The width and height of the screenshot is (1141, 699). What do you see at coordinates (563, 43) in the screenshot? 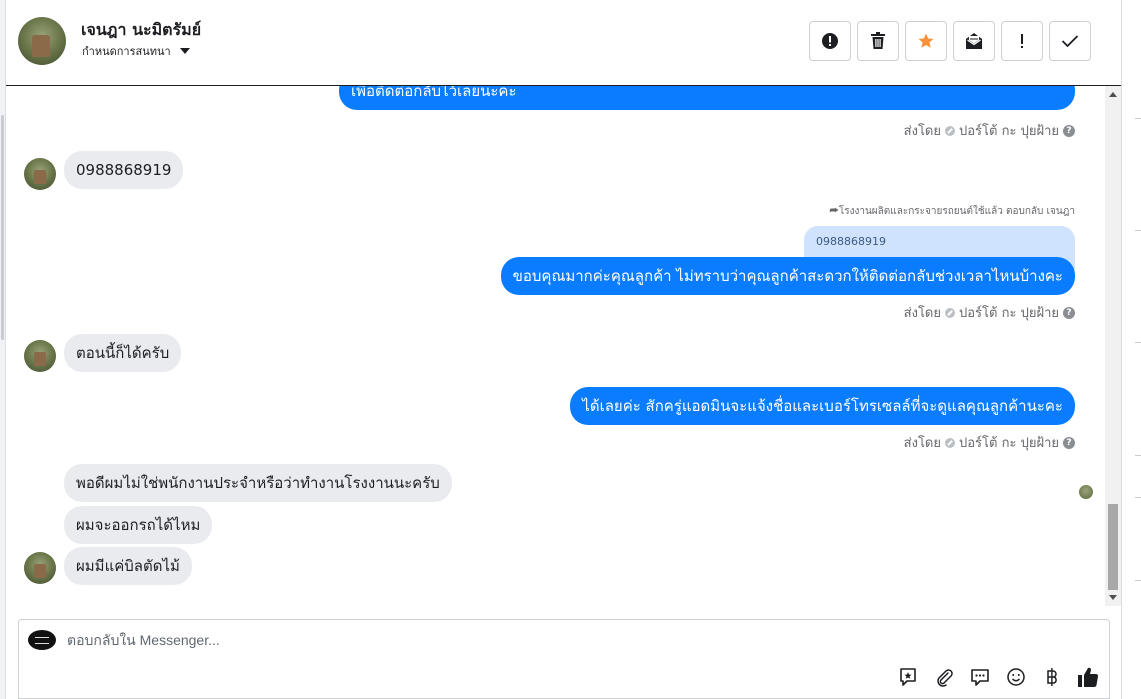
I see `conversation-header: เจนฎา นะมิตรัมย์ กำหนดการสนทนา` at bounding box center [563, 43].